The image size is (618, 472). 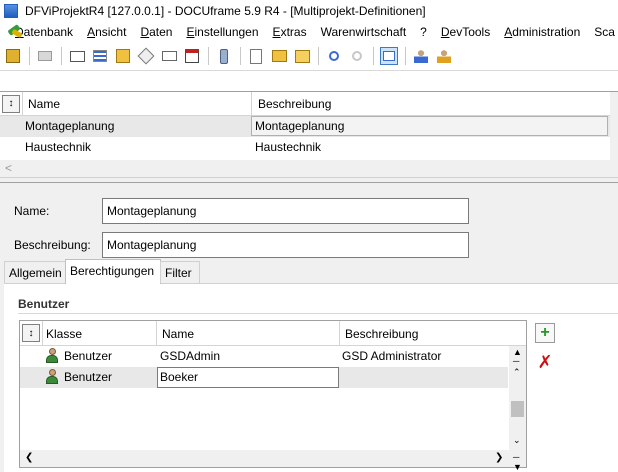 I want to click on delete-x-icon: ✗, so click(x=545, y=362).